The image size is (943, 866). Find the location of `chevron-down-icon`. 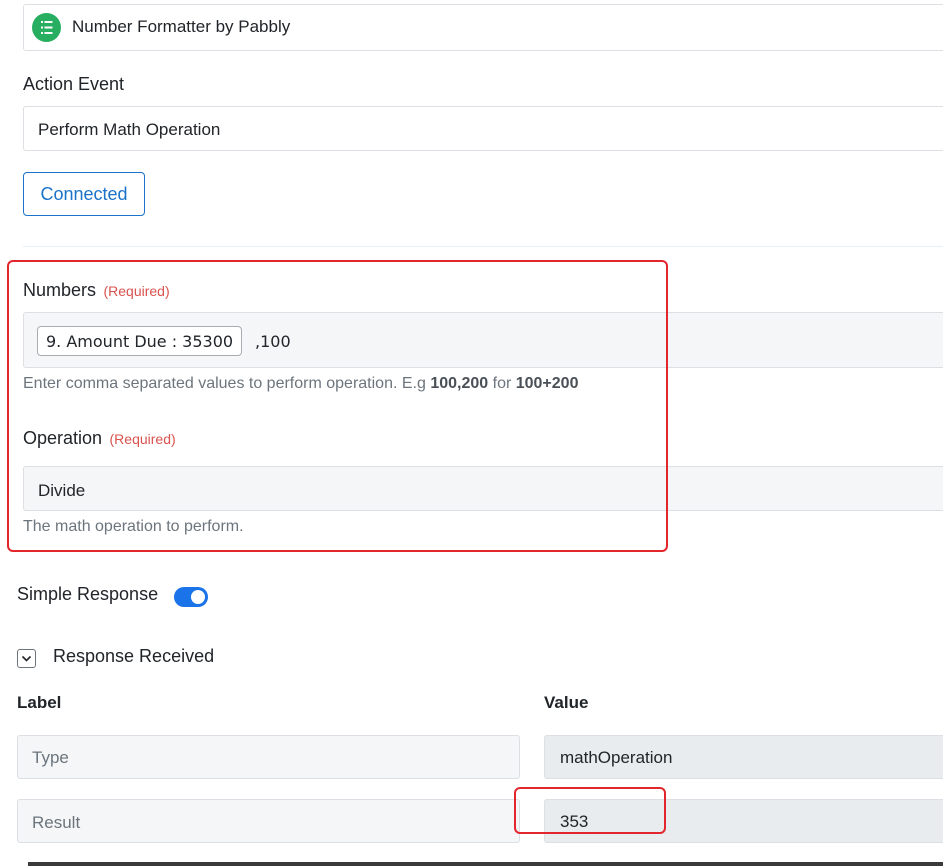

chevron-down-icon is located at coordinates (26, 658).